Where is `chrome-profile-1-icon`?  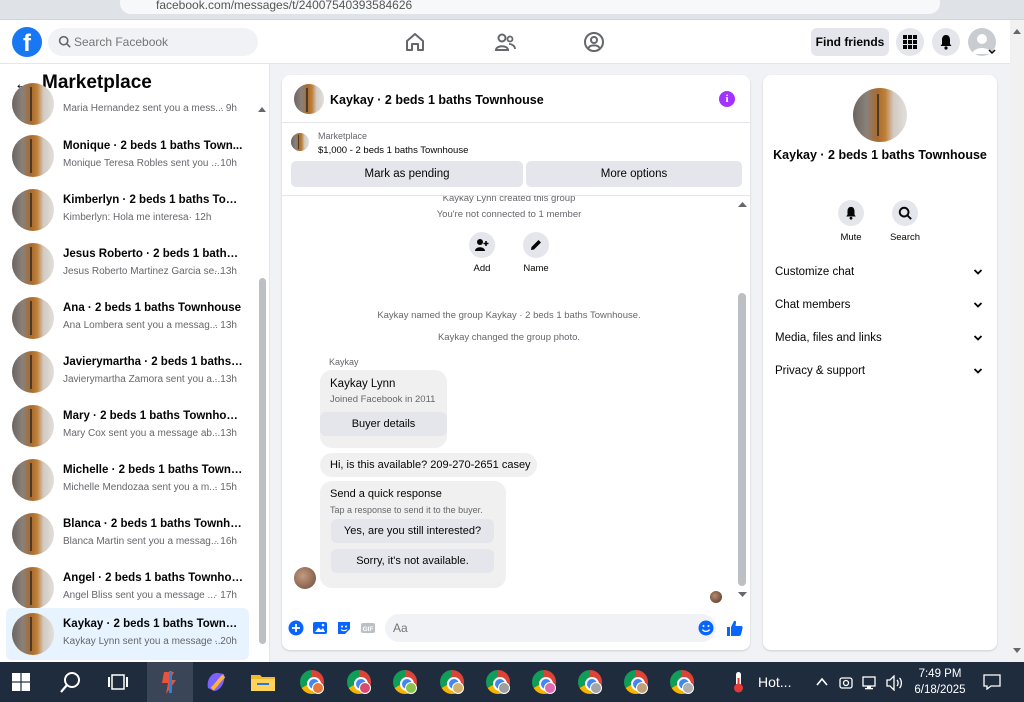
chrome-profile-1-icon is located at coordinates (312, 682).